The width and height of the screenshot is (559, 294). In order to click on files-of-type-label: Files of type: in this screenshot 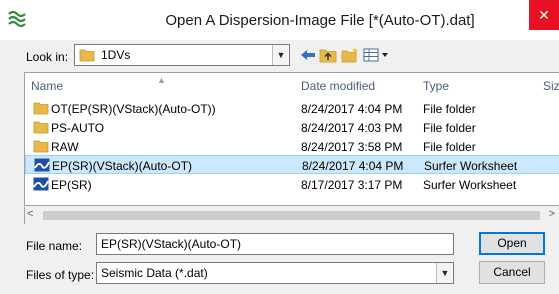, I will do `click(60, 275)`.